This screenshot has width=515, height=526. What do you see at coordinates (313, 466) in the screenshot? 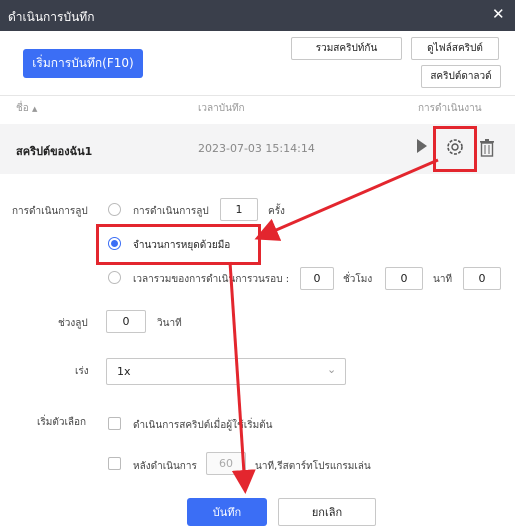
I see `after-run-unit: นาที,รีสตาร์ทโปรแกรมเล่น` at bounding box center [313, 466].